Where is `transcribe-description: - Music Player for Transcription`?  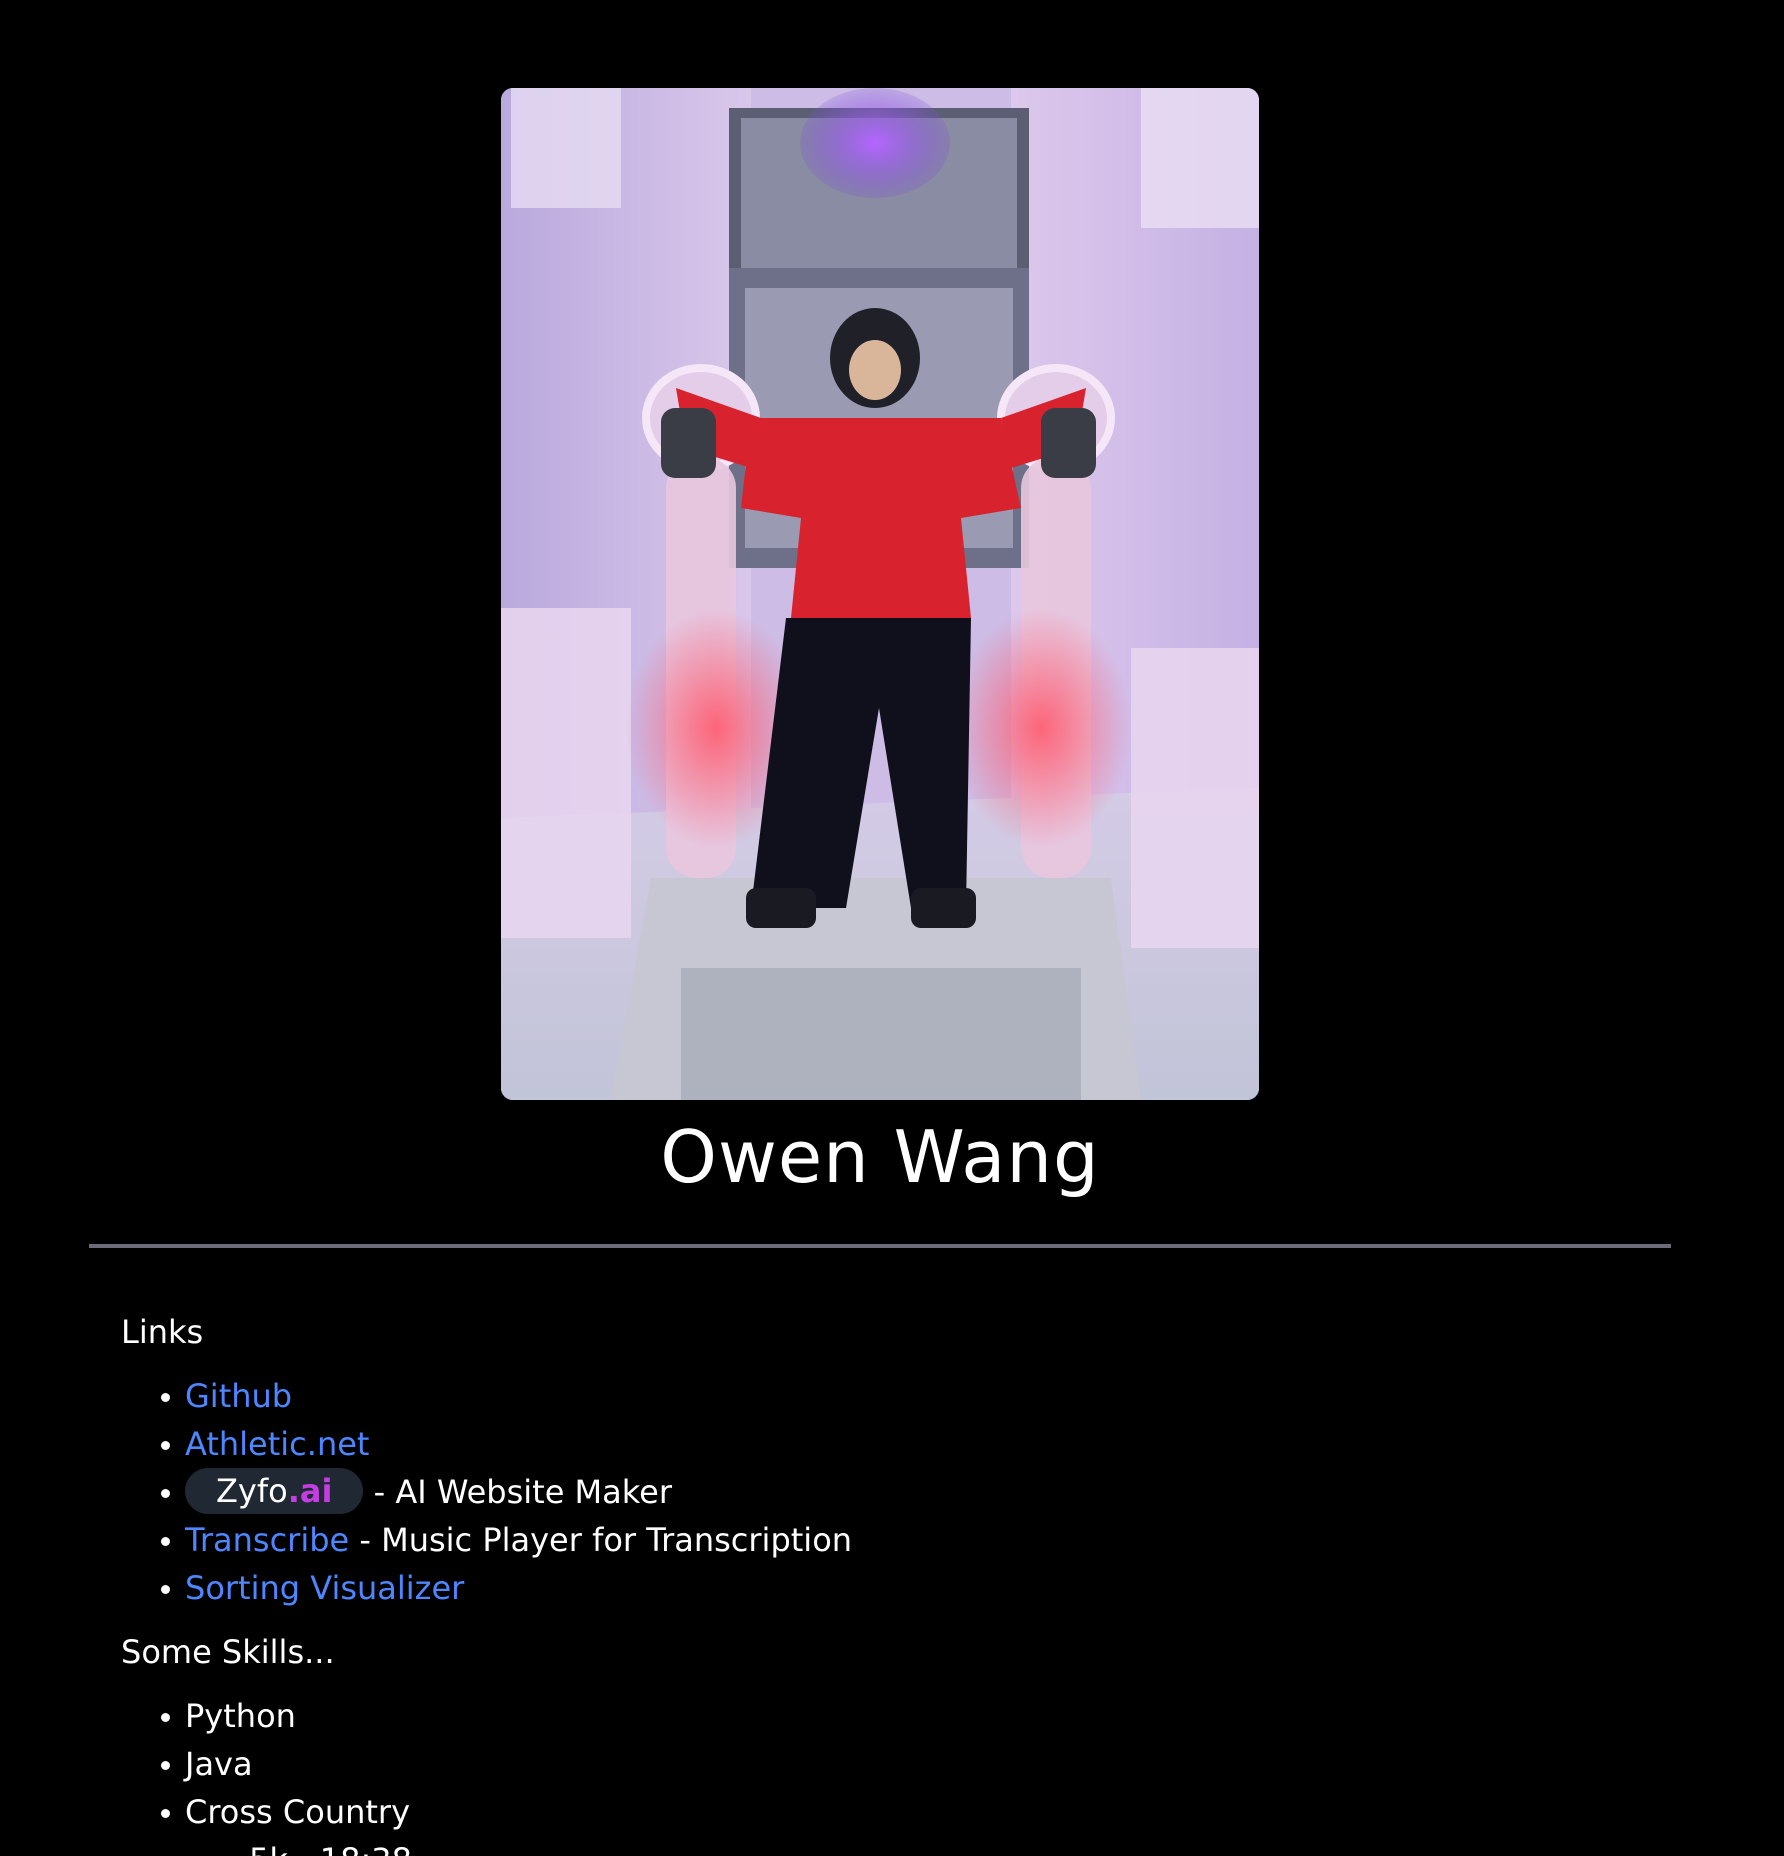 transcribe-description: - Music Player for Transcription is located at coordinates (606, 1540).